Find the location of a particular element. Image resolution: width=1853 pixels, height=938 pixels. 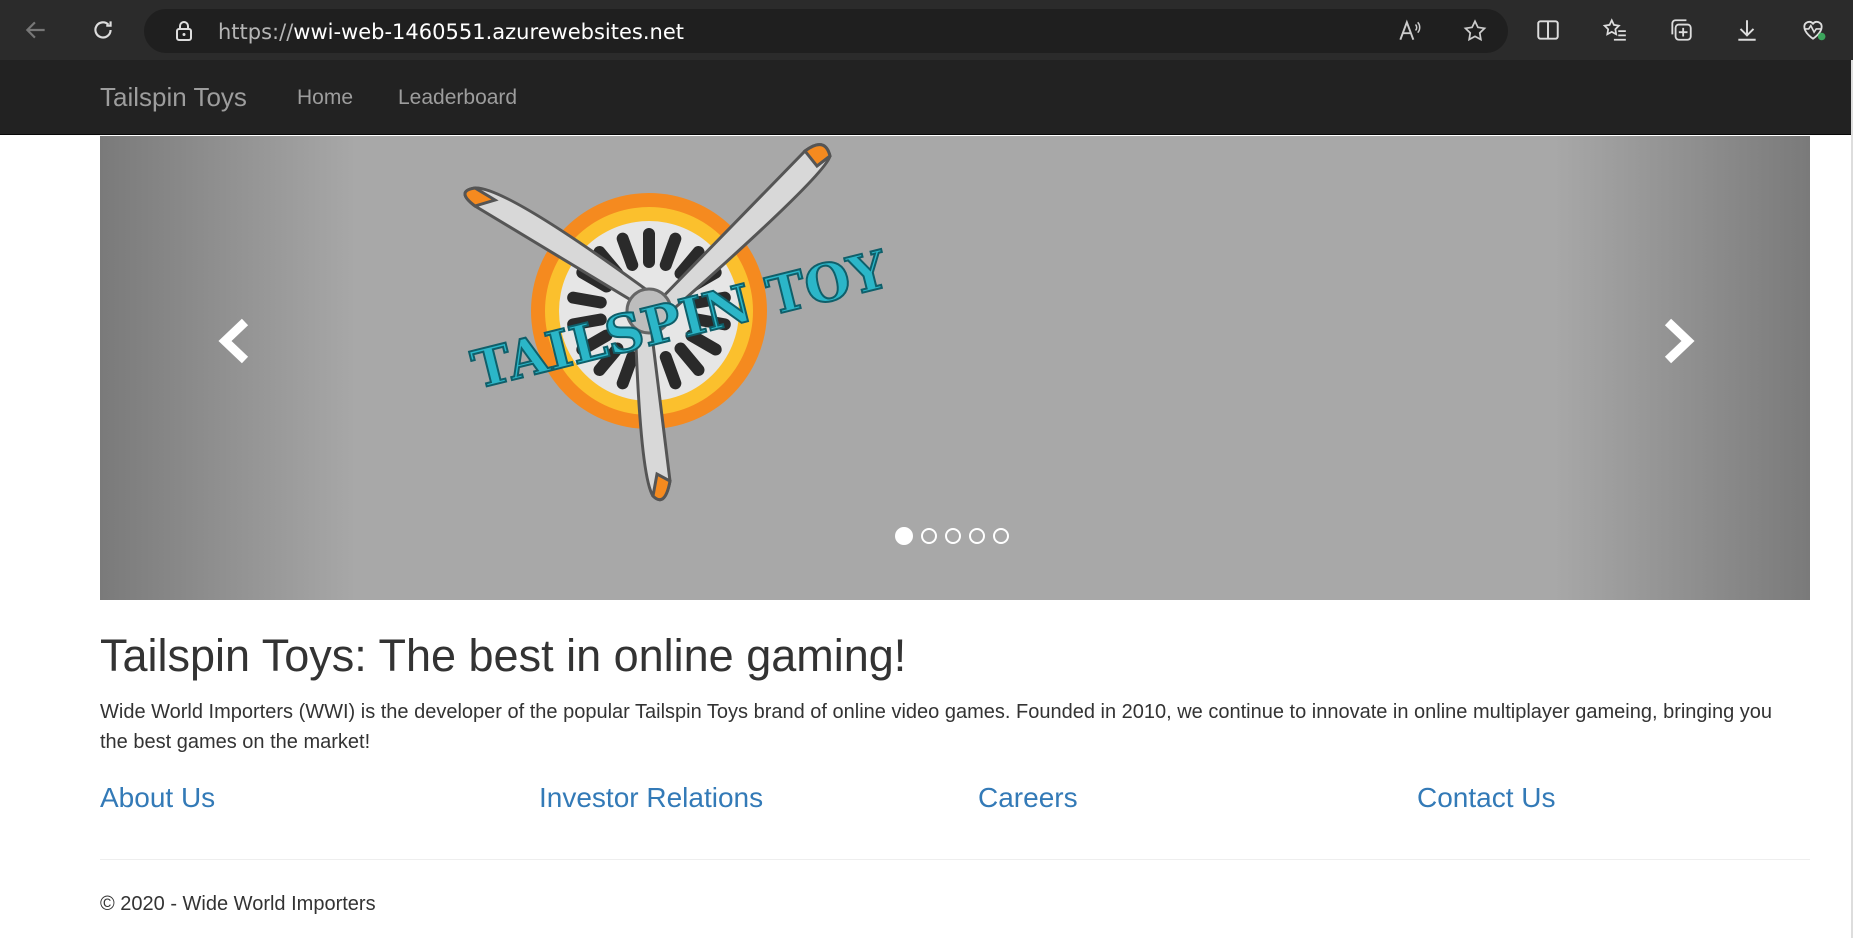

contact-us-link: Contact Us is located at coordinates (1486, 798).